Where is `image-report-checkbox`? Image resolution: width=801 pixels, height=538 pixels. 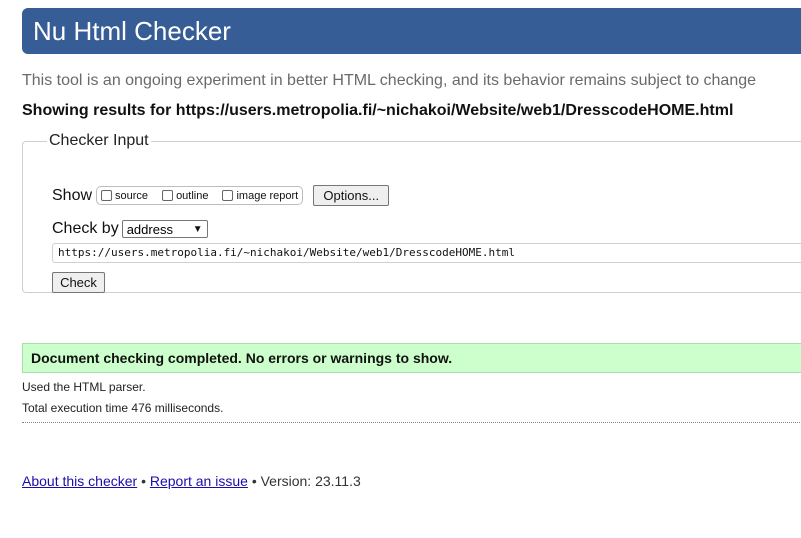
image-report-checkbox is located at coordinates (228, 195).